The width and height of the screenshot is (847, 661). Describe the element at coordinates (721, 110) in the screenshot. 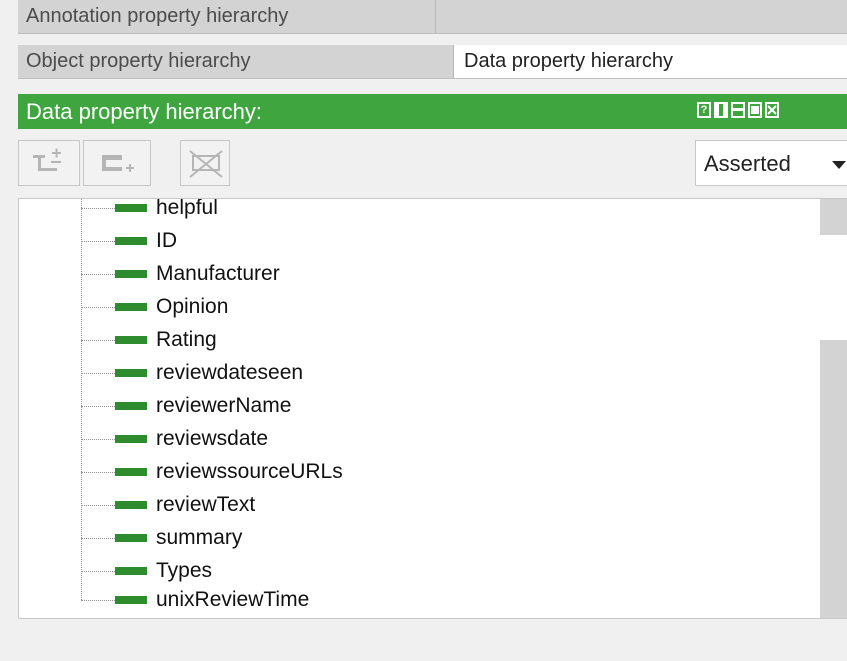

I see `split-vertical-icon` at that location.